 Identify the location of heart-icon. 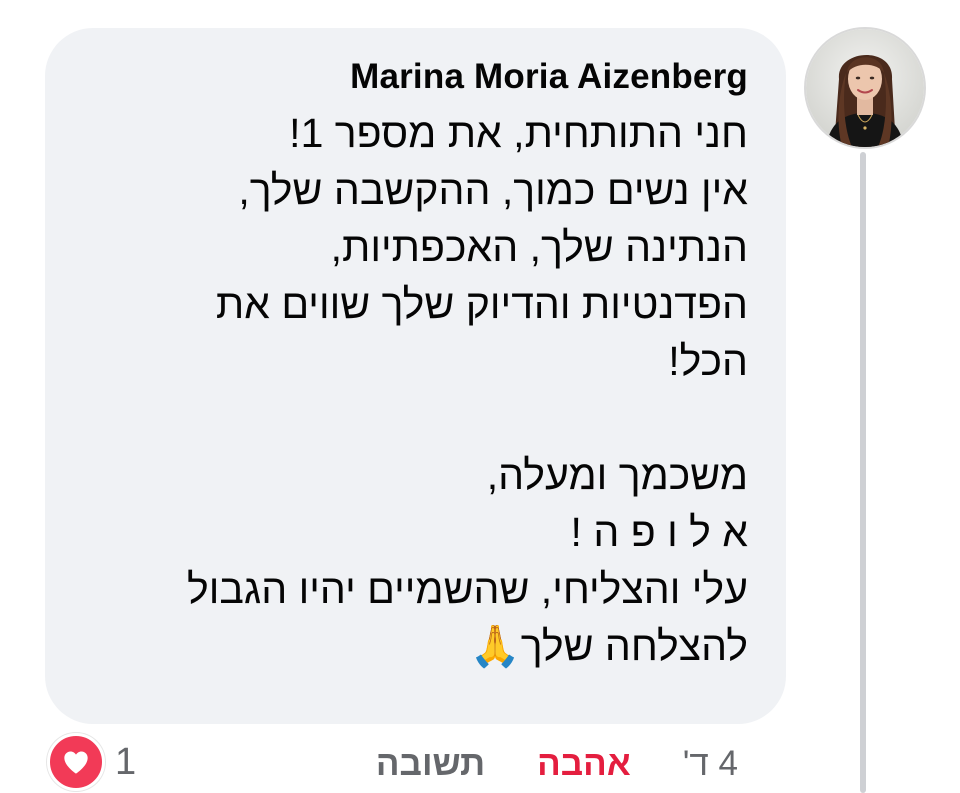
(76, 762).